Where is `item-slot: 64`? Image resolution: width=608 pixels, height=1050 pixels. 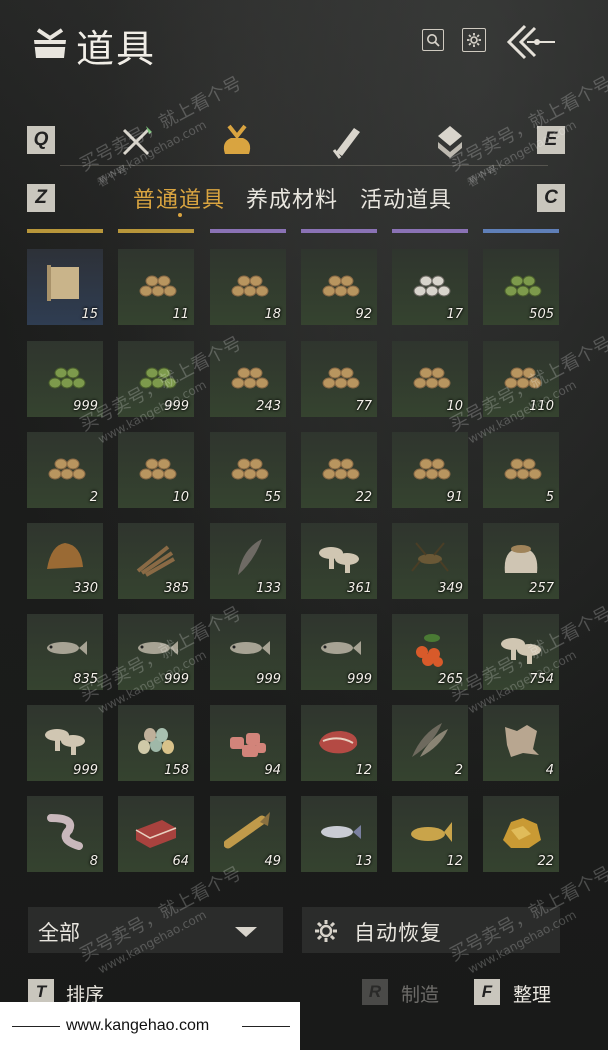
item-slot: 64 is located at coordinates (156, 834).